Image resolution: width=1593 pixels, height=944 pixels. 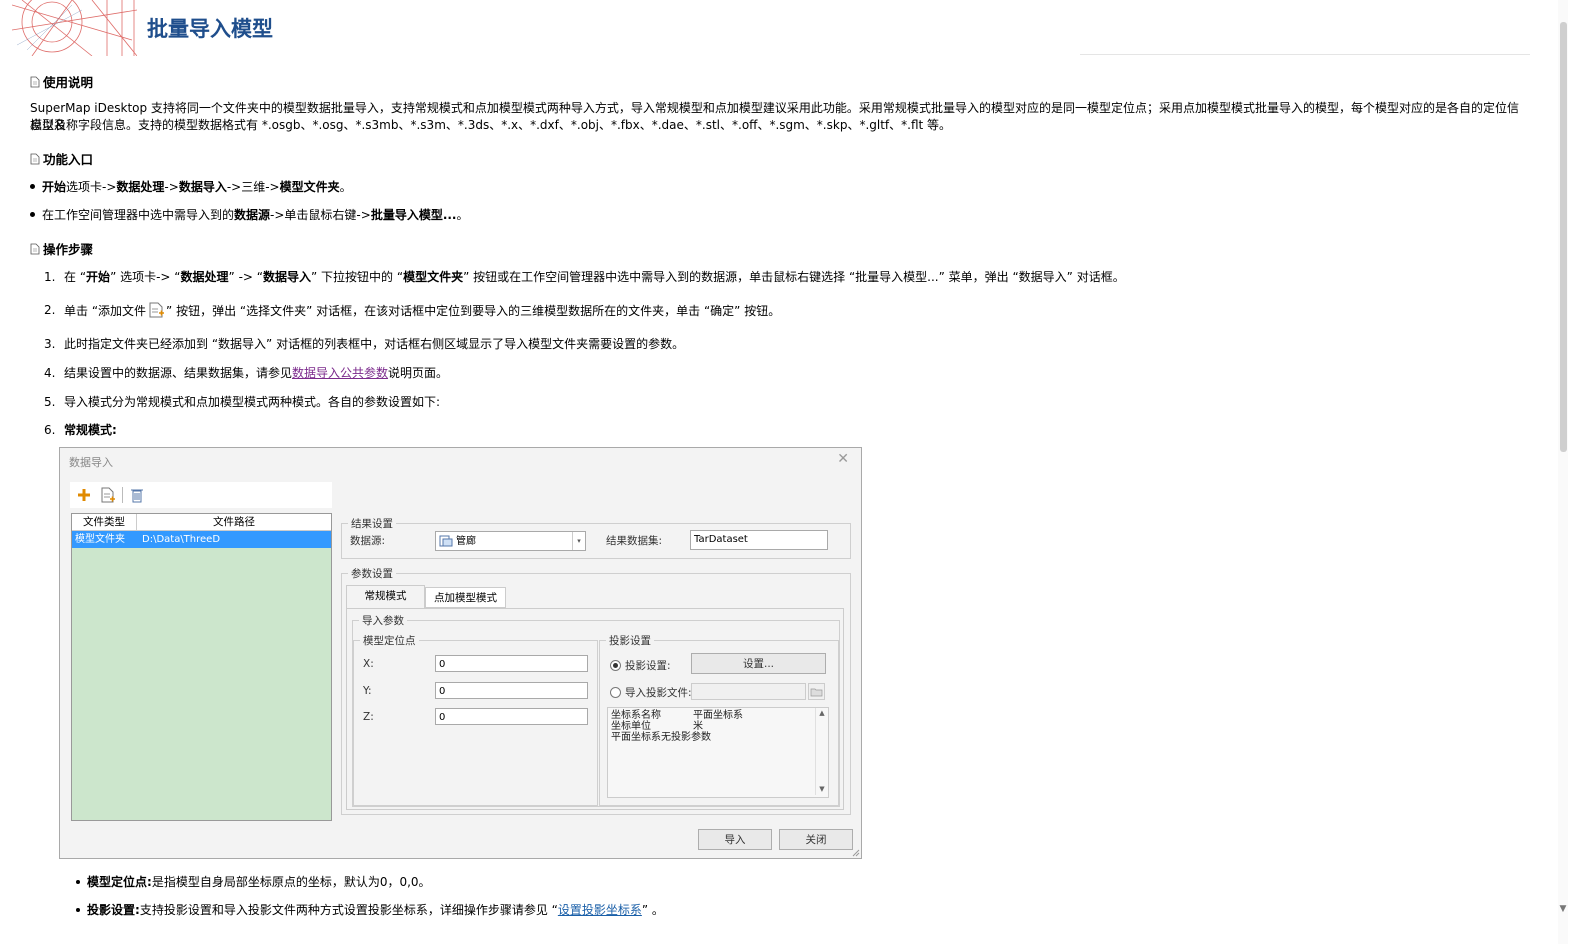 I want to click on coord-unit-key: 坐标单位, so click(x=631, y=726).